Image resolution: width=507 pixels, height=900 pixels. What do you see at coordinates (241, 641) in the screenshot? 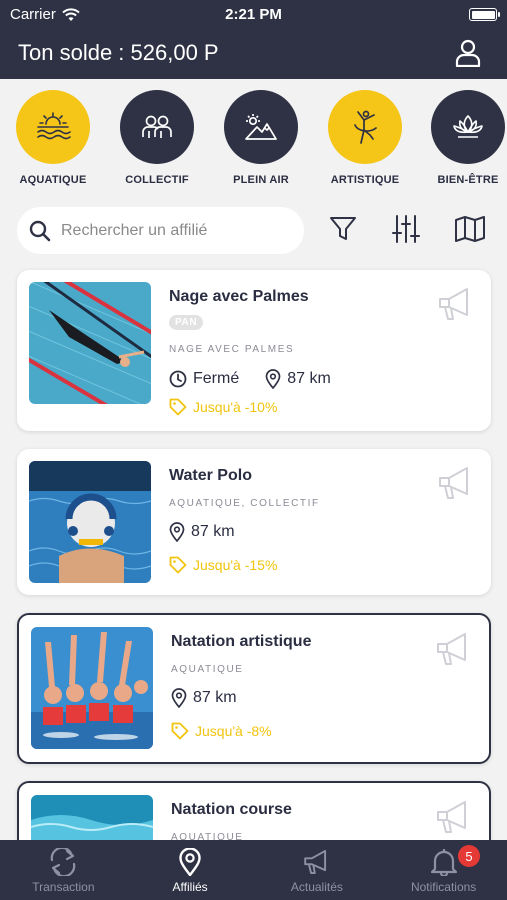
I see `card-title: Natation artistique` at bounding box center [241, 641].